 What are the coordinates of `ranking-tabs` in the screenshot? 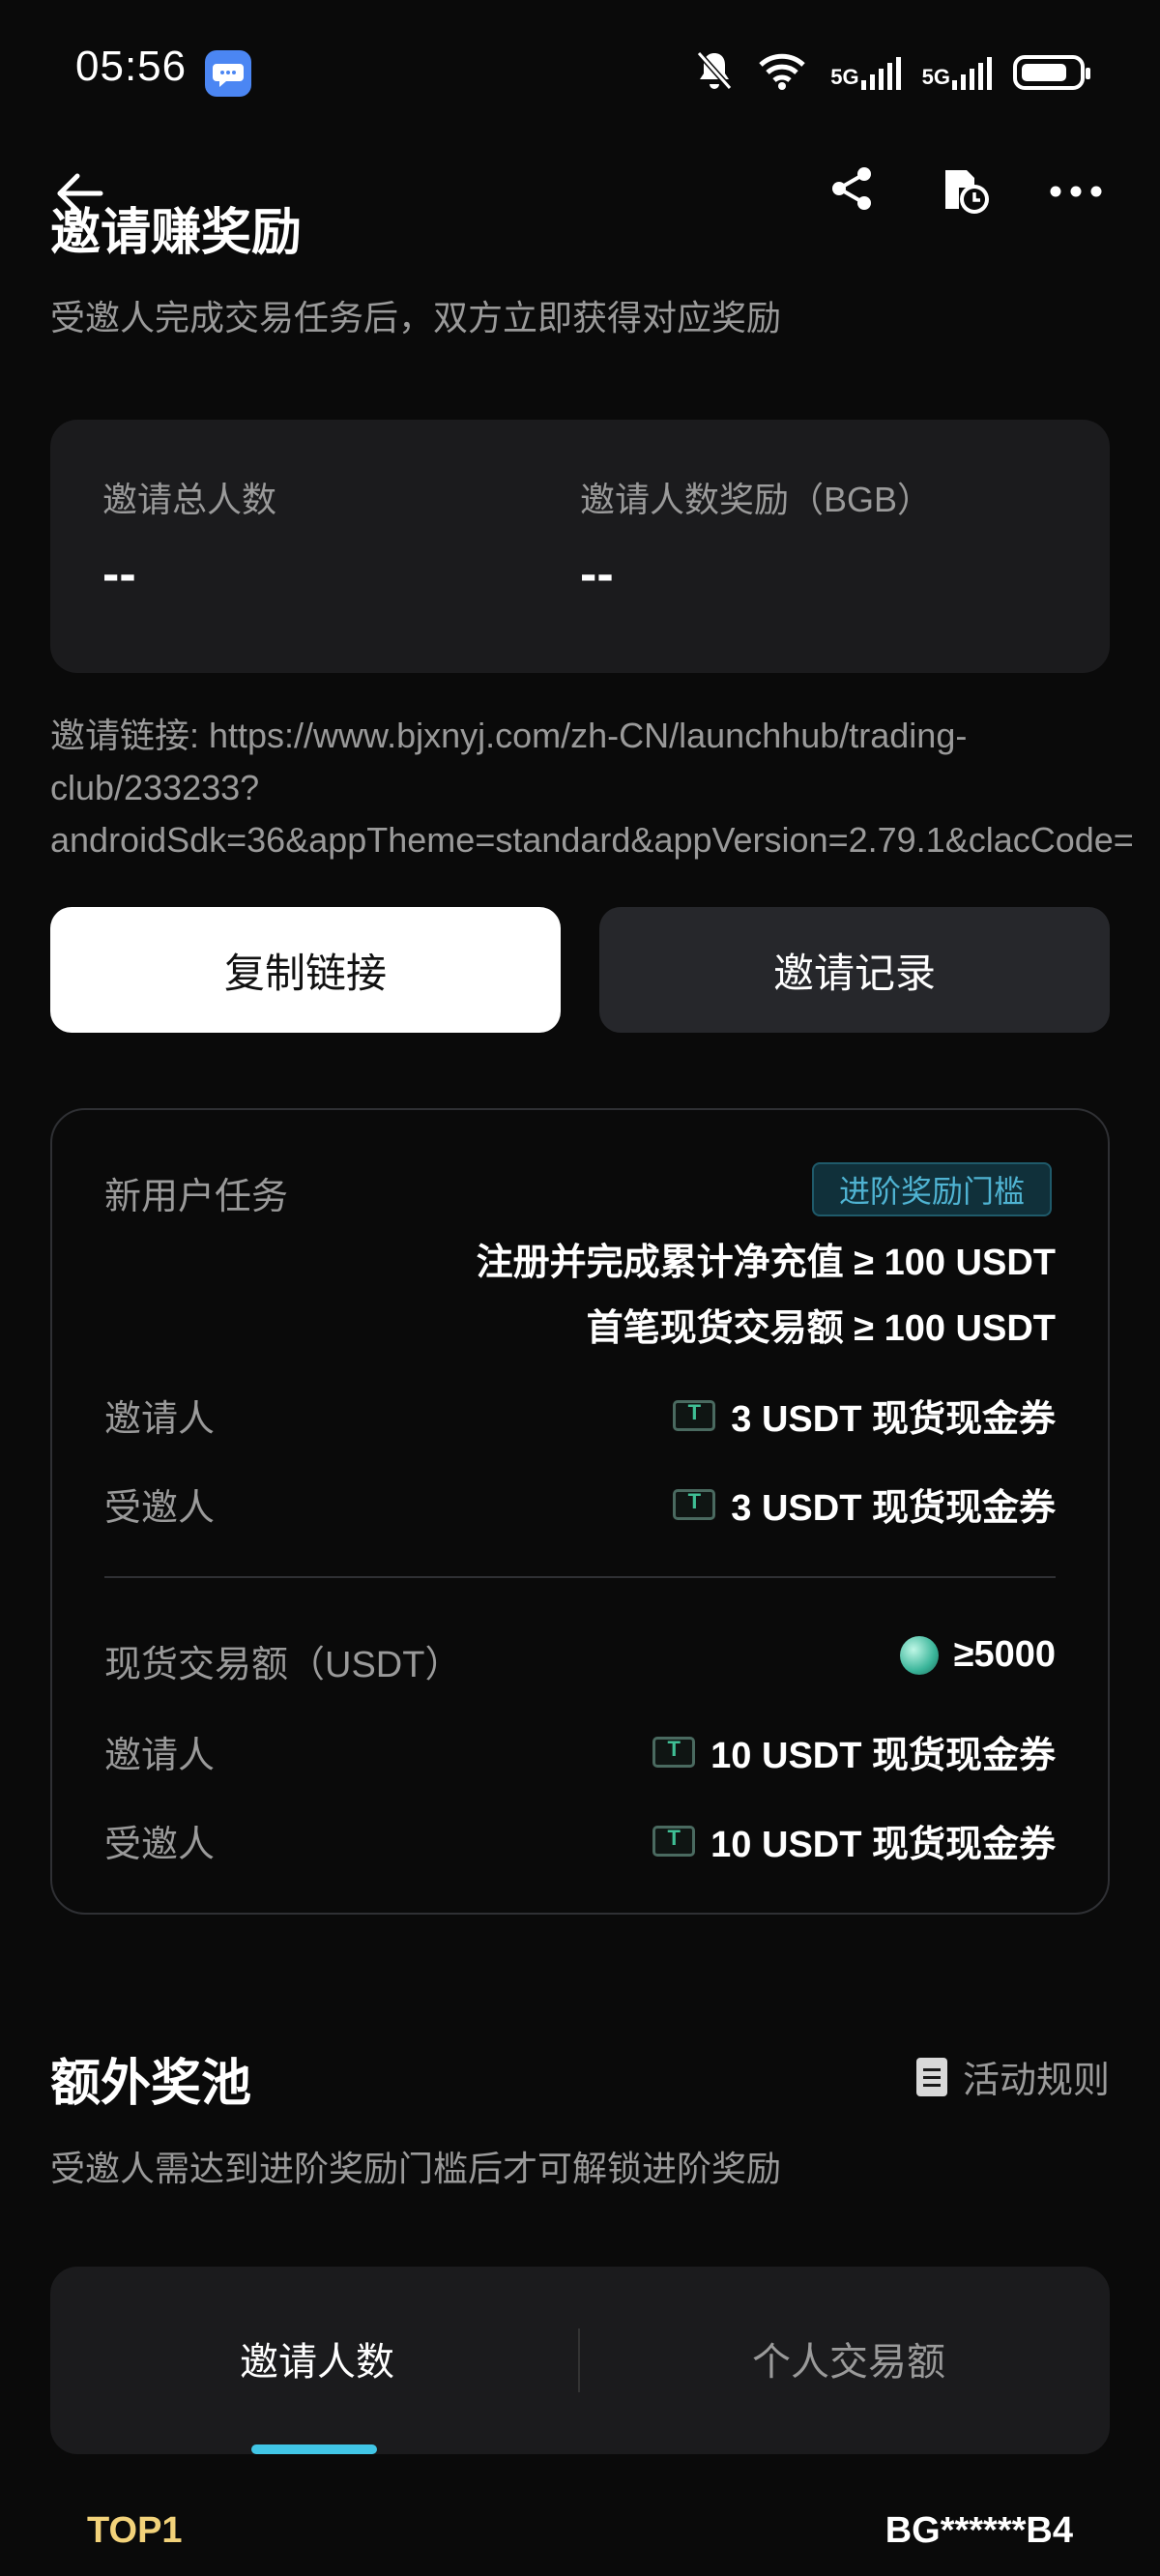 It's located at (580, 2360).